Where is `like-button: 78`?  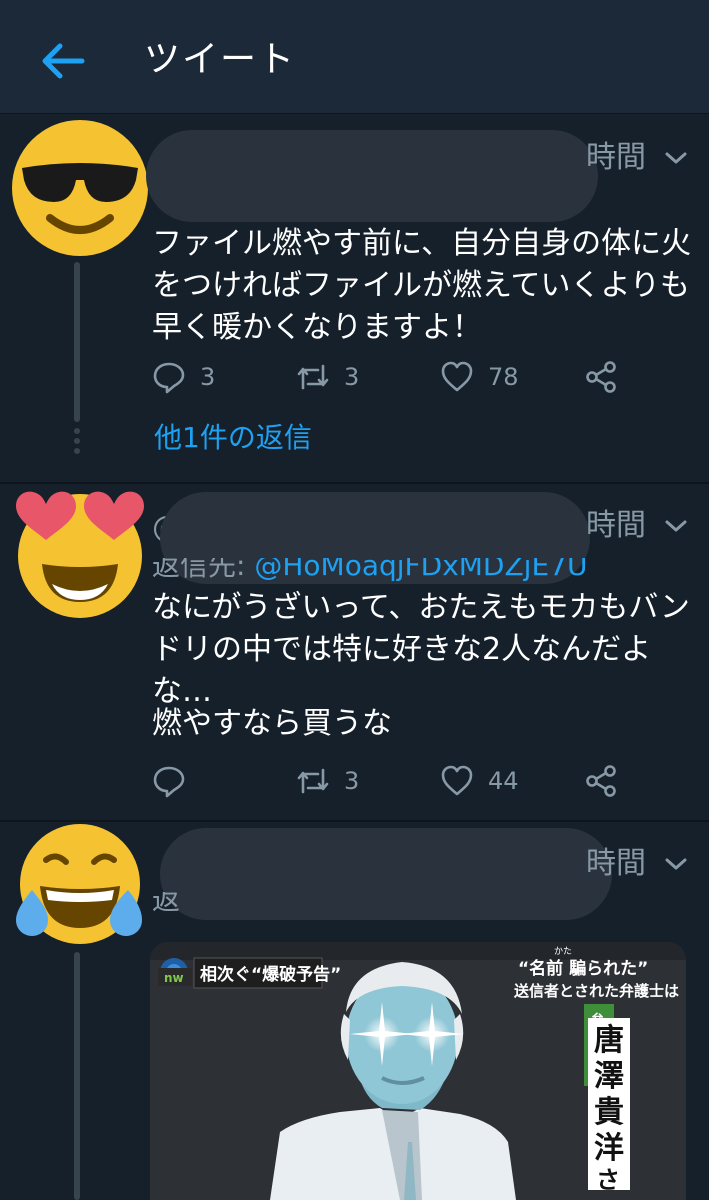
like-button: 78 is located at coordinates (479, 377).